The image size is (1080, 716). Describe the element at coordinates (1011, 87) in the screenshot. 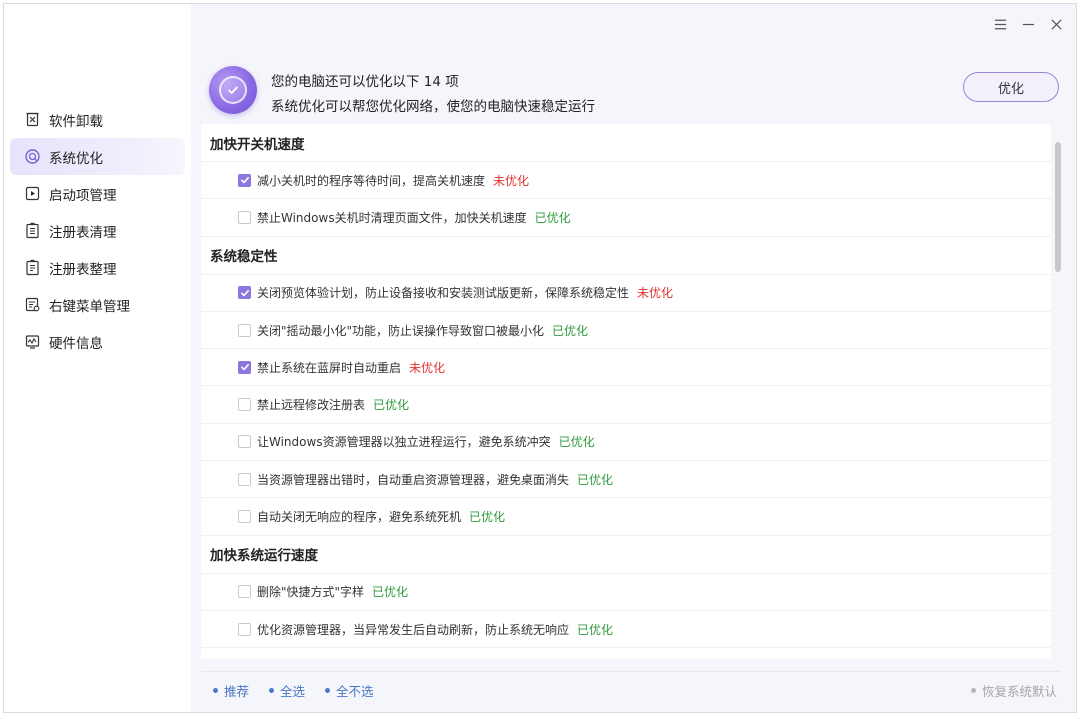

I see `optimize-button: 优化` at that location.